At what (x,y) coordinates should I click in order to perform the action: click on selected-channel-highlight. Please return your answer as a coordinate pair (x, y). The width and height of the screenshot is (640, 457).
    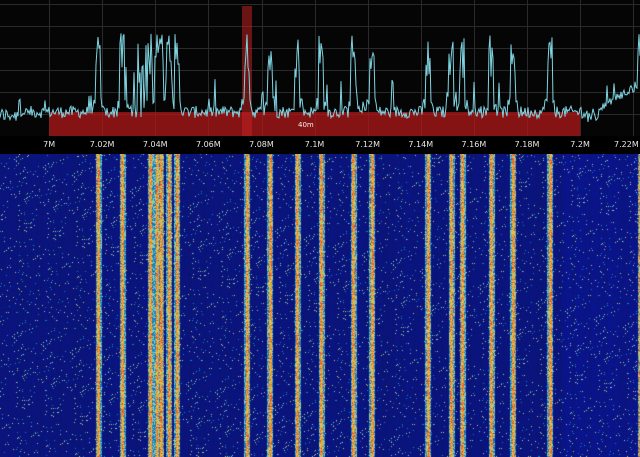
    Looking at the image, I should click on (246, 71).